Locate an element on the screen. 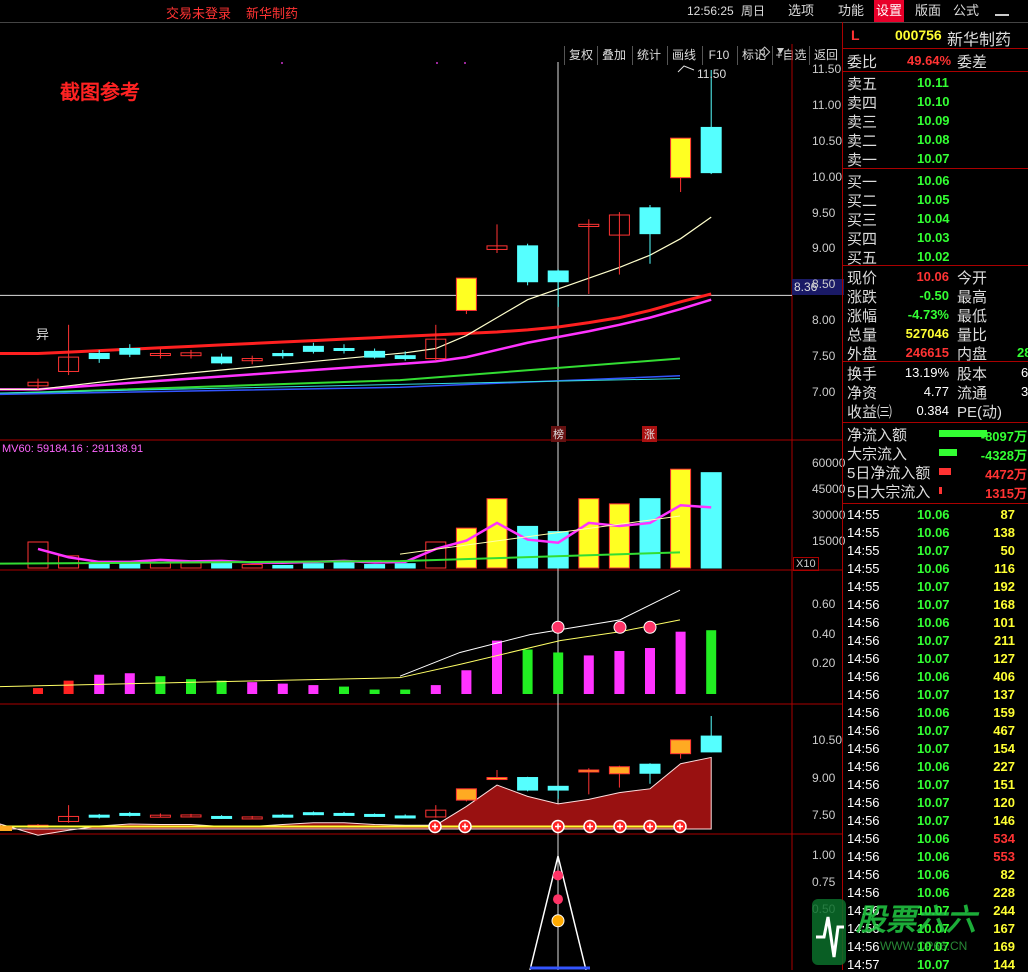  bottom-axis-tick: 1.00 is located at coordinates (824, 855).